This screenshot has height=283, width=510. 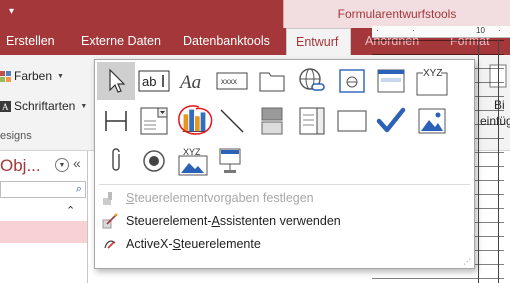 What do you see at coordinates (192, 152) in the screenshot?
I see `subform-icon-text: XYZ` at bounding box center [192, 152].